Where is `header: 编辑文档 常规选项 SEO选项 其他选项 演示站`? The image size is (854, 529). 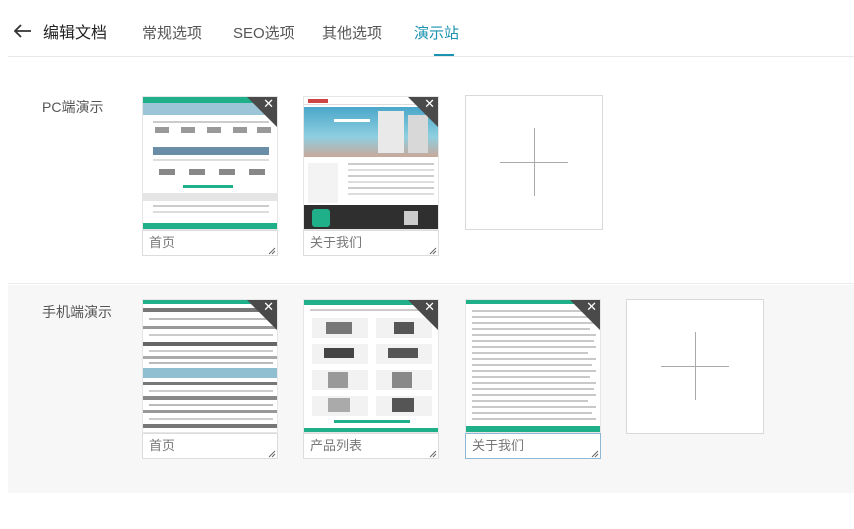 header: 编辑文档 常规选项 SEO选项 其他选项 演示站 is located at coordinates (431, 28).